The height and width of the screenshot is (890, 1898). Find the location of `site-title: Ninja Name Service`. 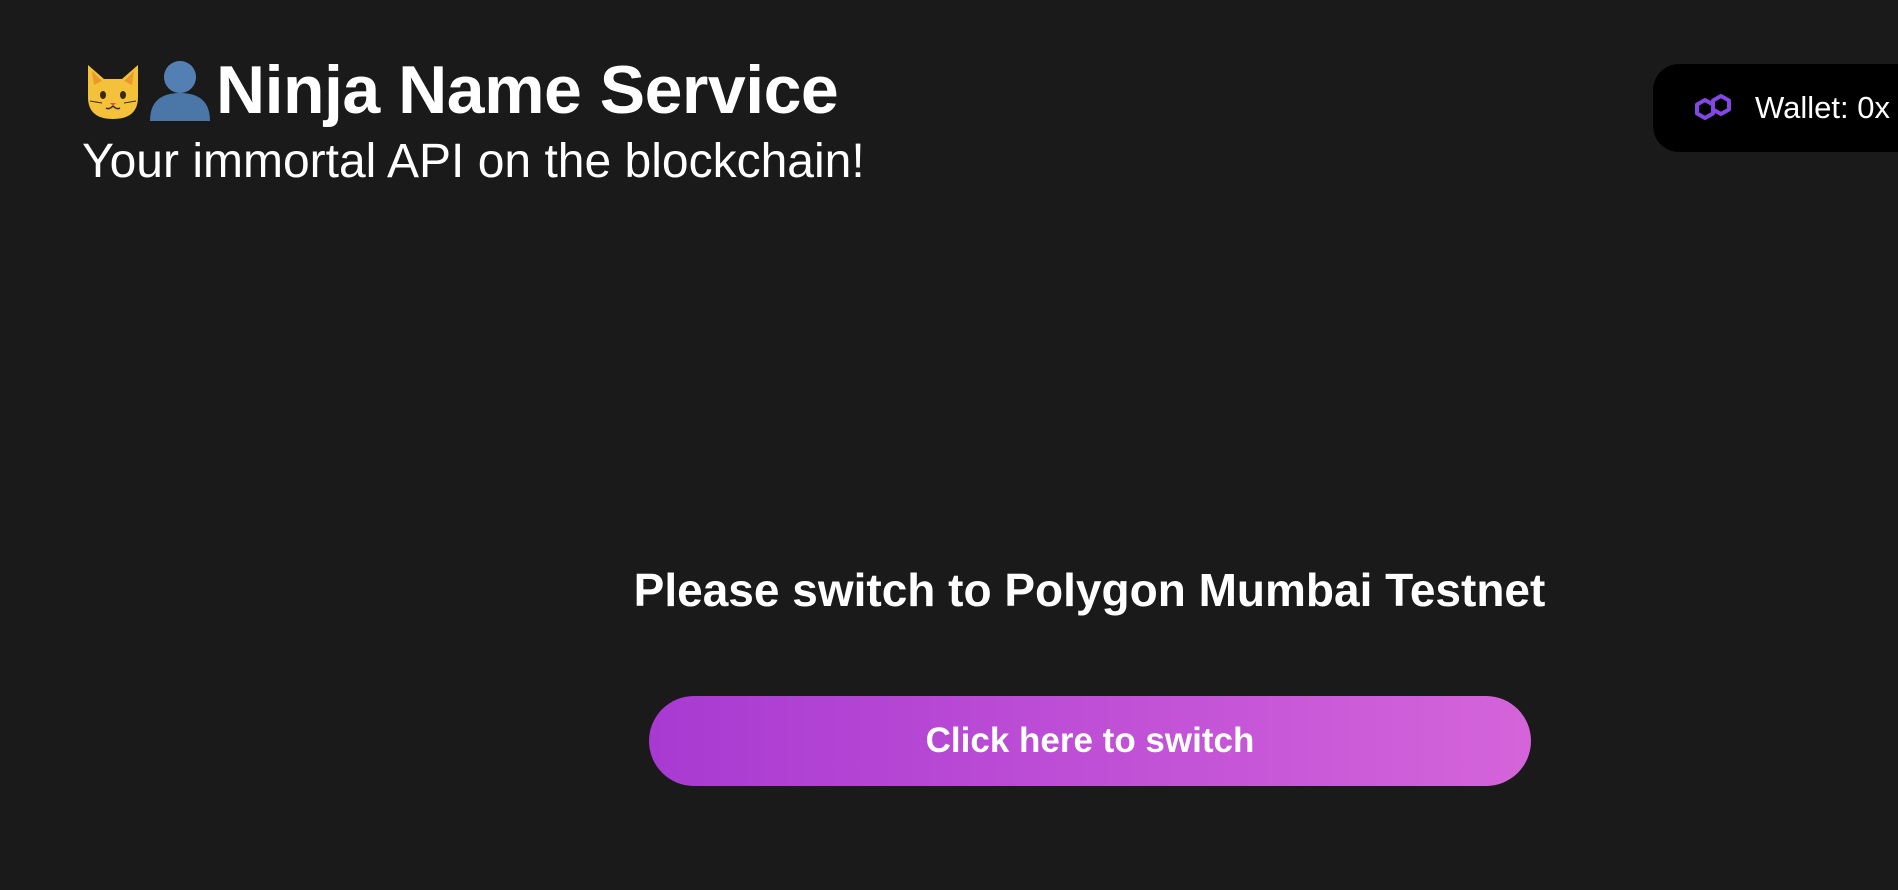

site-title: Ninja Name Service is located at coordinates (527, 90).